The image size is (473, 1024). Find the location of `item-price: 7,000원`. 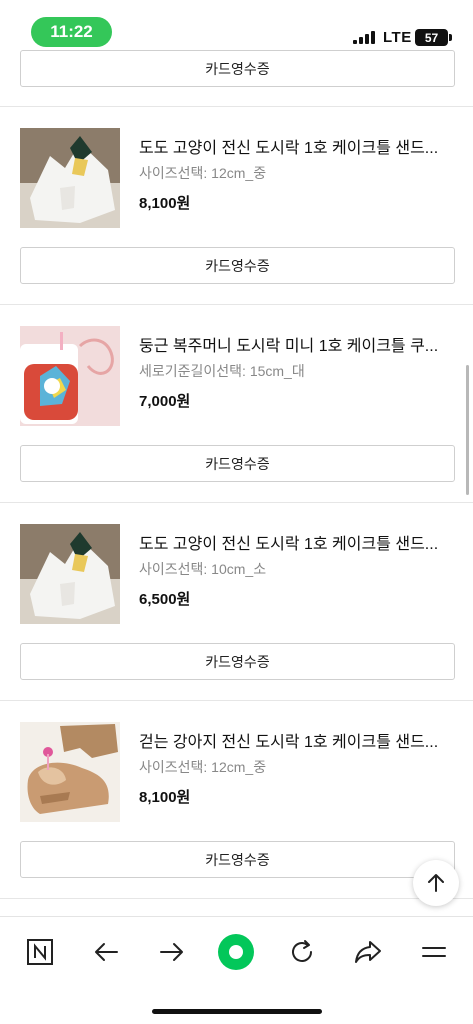

item-price: 7,000원 is located at coordinates (165, 401).